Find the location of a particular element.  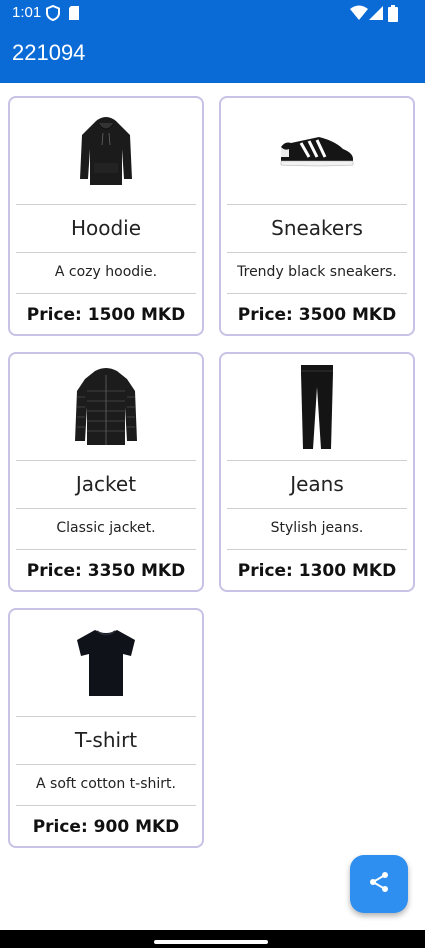

product-name: Jeans is located at coordinates (317, 484).